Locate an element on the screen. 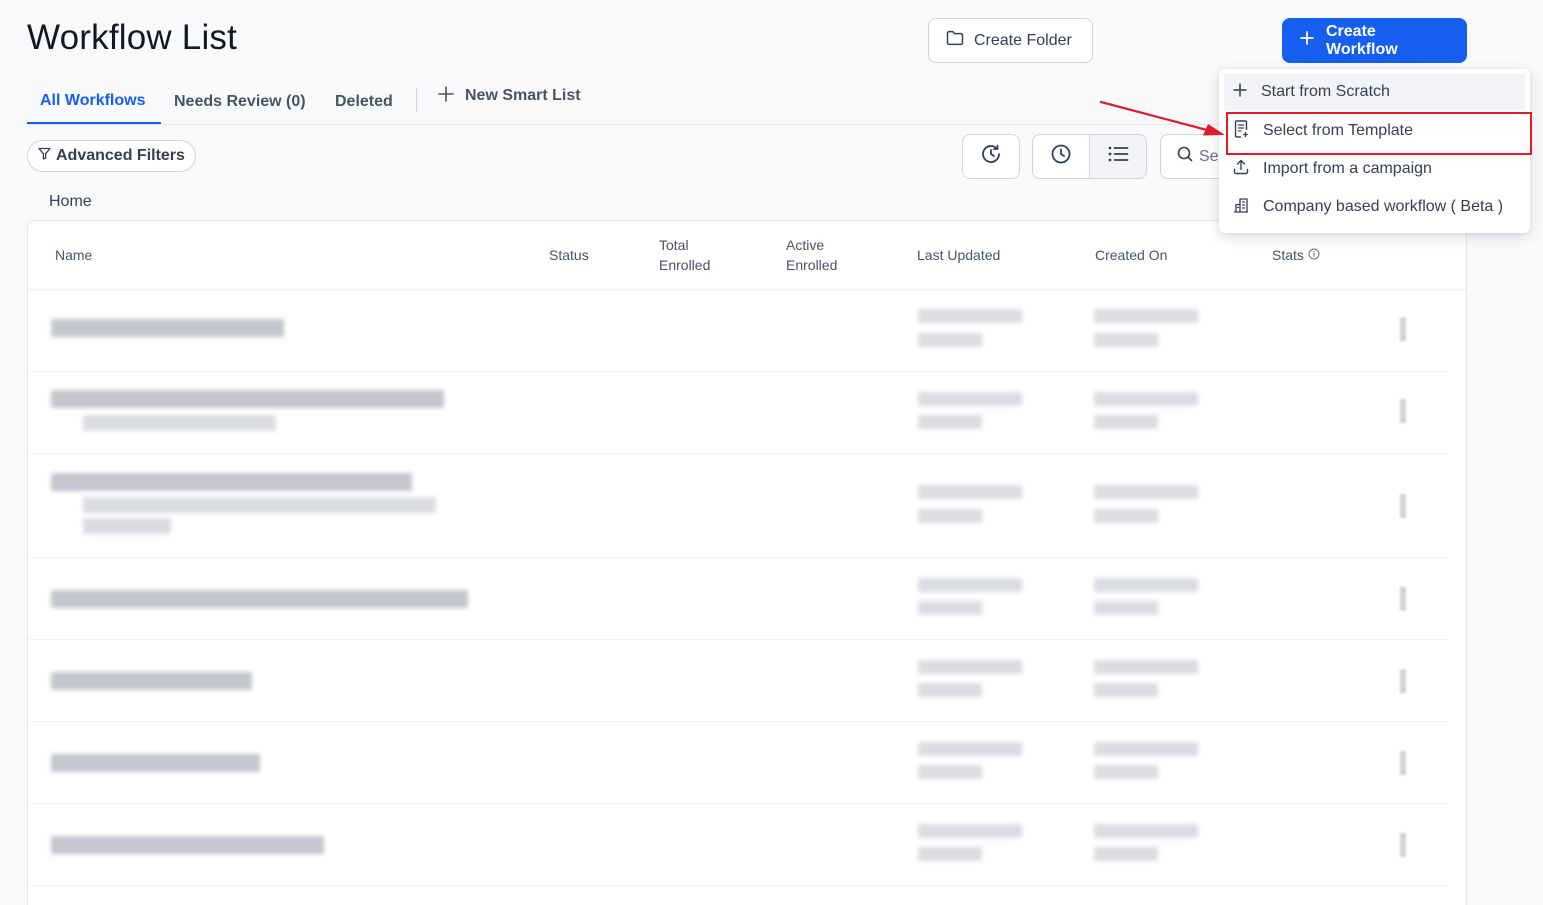 This screenshot has height=905, width=1543. breadcrumb: Home is located at coordinates (70, 202).